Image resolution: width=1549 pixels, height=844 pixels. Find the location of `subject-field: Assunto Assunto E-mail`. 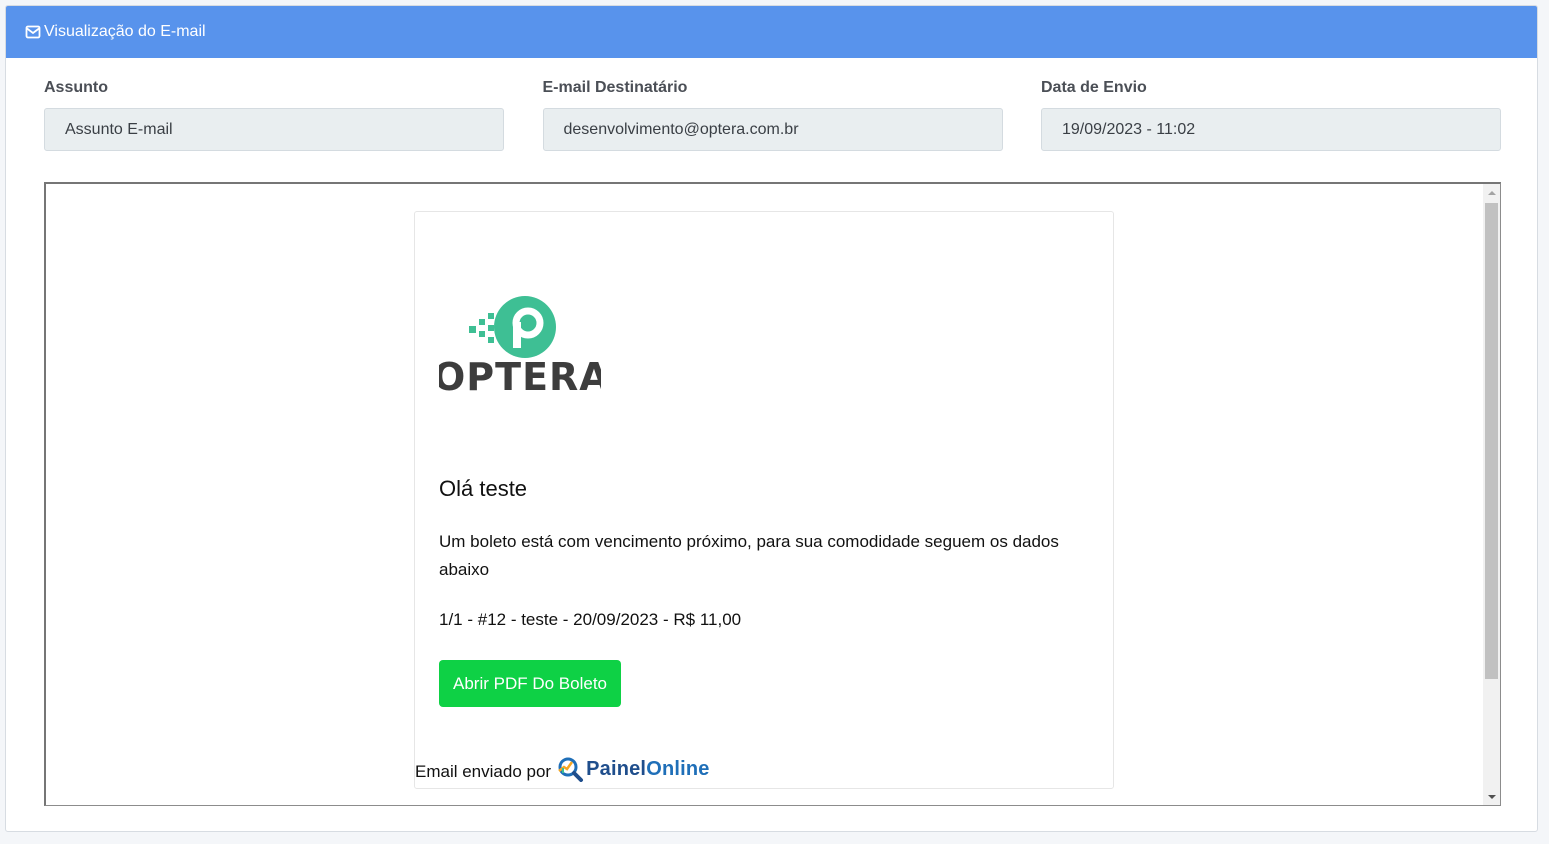

subject-field: Assunto Assunto E-mail is located at coordinates (274, 114).